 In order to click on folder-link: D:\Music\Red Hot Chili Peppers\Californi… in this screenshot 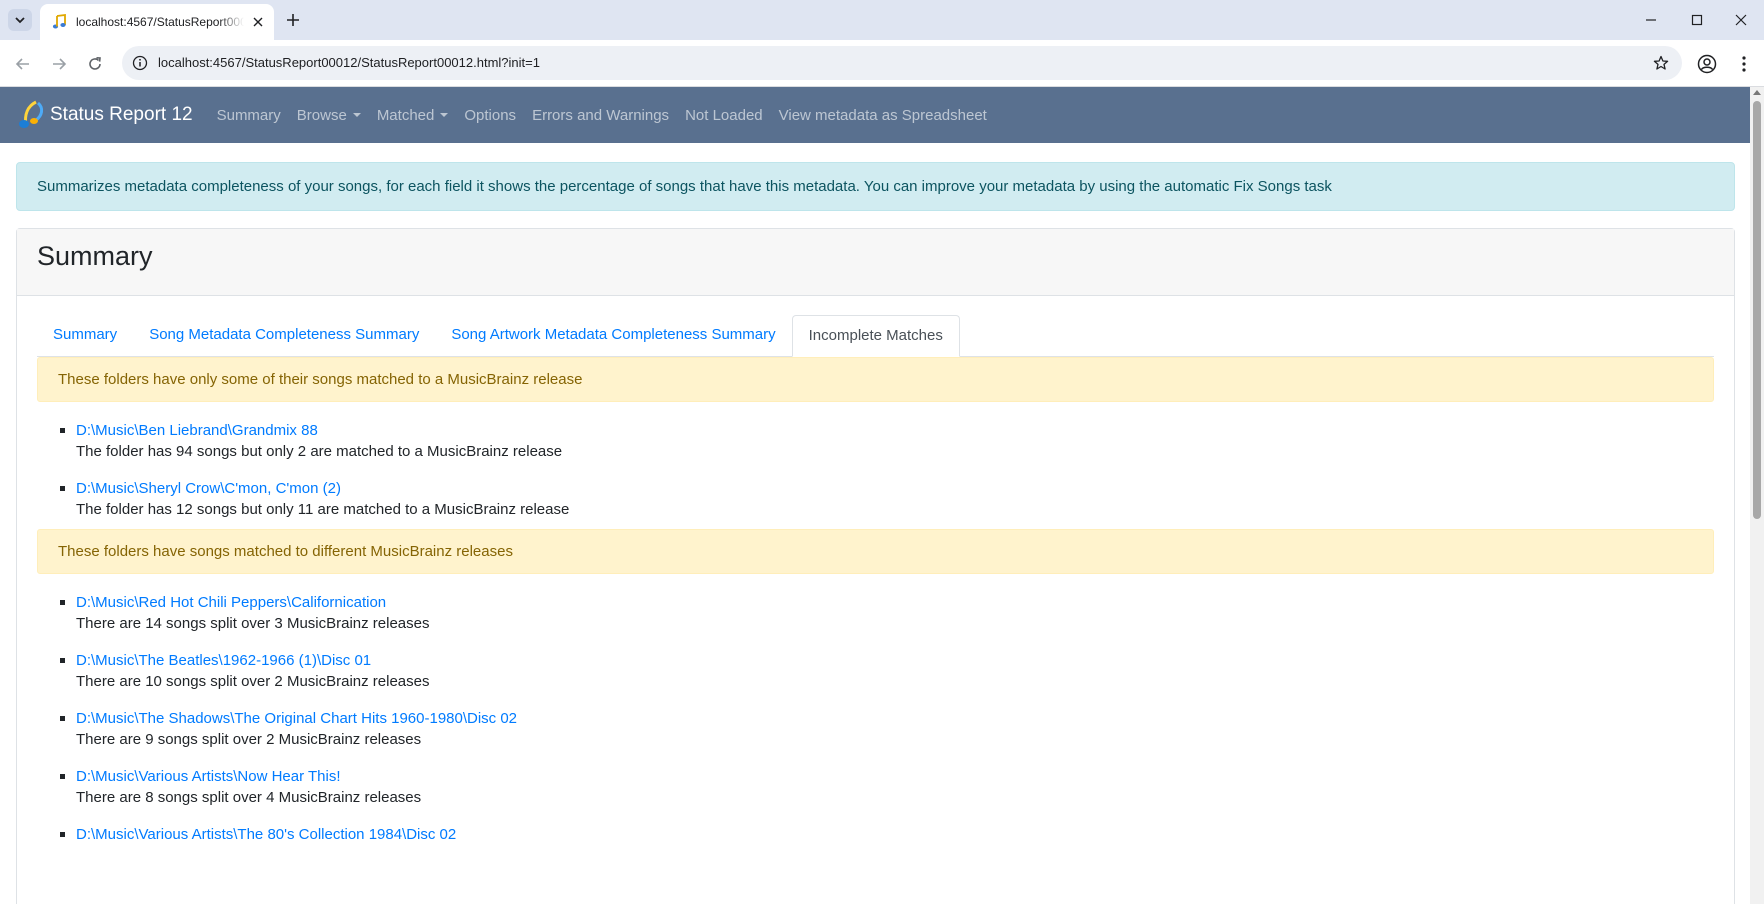, I will do `click(895, 602)`.